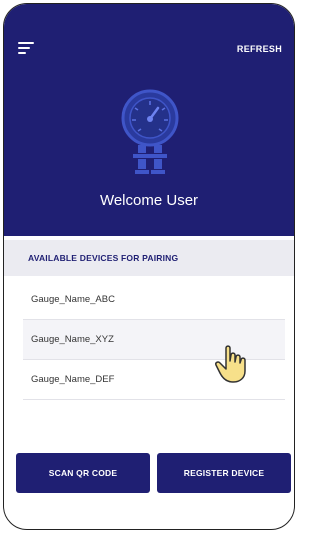  Describe the element at coordinates (26, 49) in the screenshot. I see `hamburger-menu-icon` at that location.